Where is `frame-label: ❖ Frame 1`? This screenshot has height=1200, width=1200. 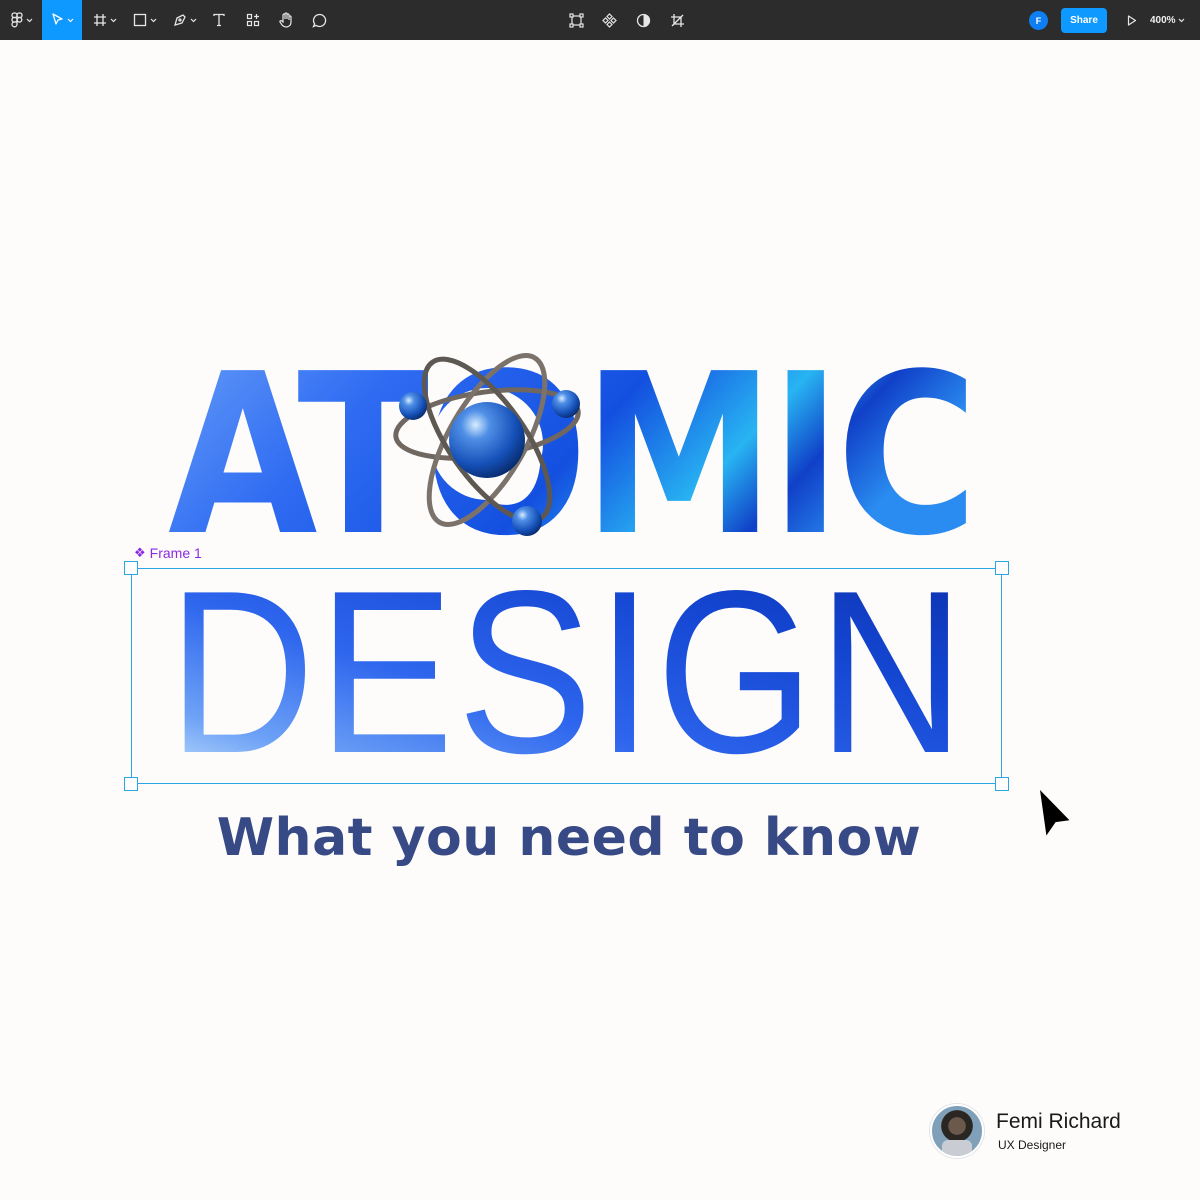
frame-label: ❖ Frame 1 is located at coordinates (168, 553).